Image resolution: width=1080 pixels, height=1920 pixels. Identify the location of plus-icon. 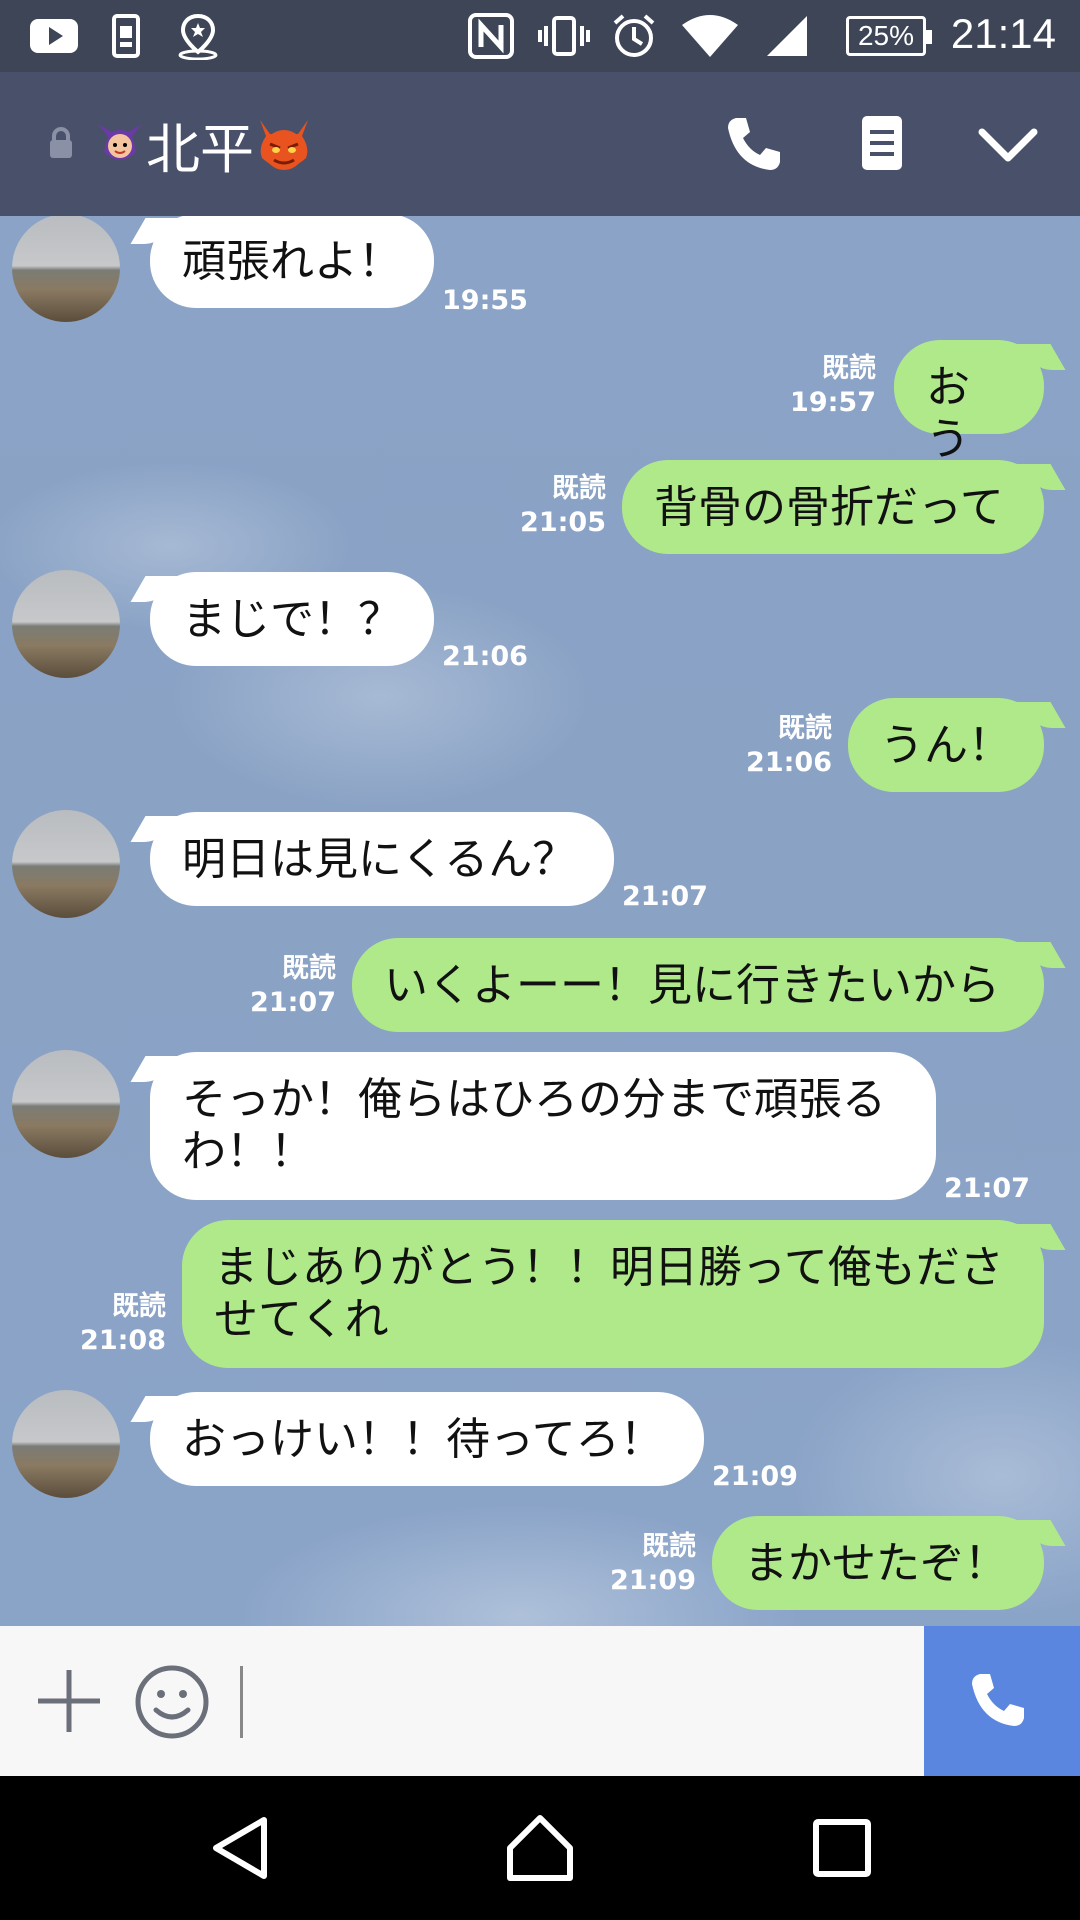
(69, 1701).